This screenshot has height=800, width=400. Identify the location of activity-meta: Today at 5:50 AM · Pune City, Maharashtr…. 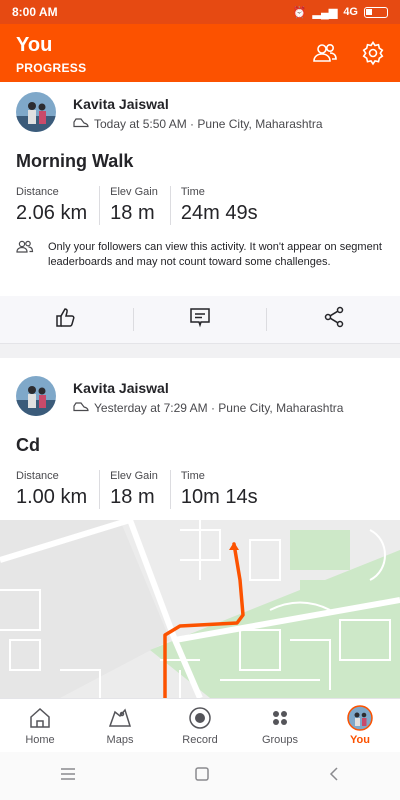
(198, 124).